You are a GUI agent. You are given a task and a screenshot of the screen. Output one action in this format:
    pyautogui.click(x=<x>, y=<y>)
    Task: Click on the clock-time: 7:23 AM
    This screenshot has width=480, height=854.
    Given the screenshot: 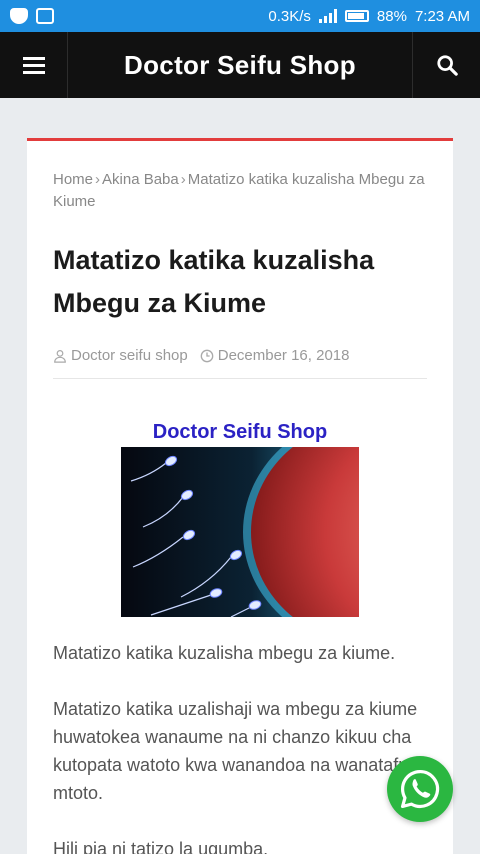 What is the action you would take?
    pyautogui.click(x=442, y=16)
    